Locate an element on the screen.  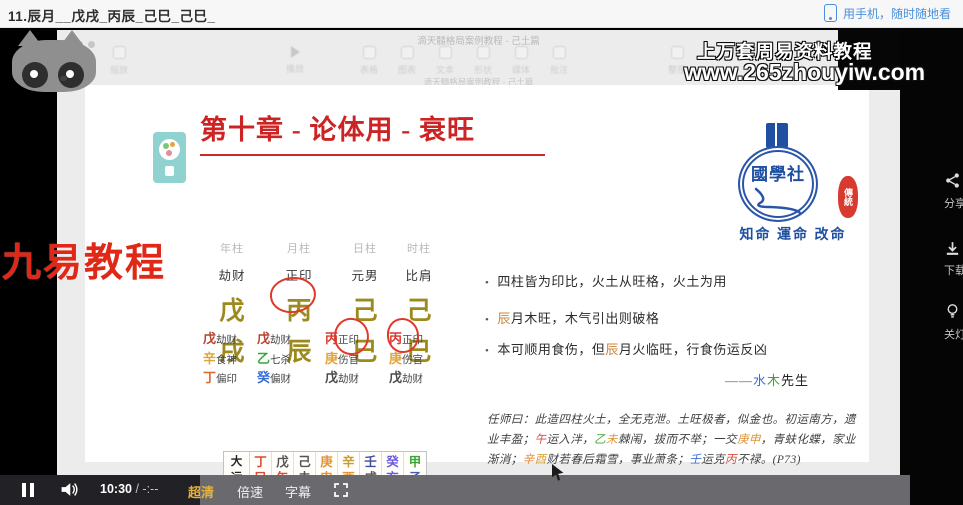
logo-squiggle is located at coordinates (778, 201).